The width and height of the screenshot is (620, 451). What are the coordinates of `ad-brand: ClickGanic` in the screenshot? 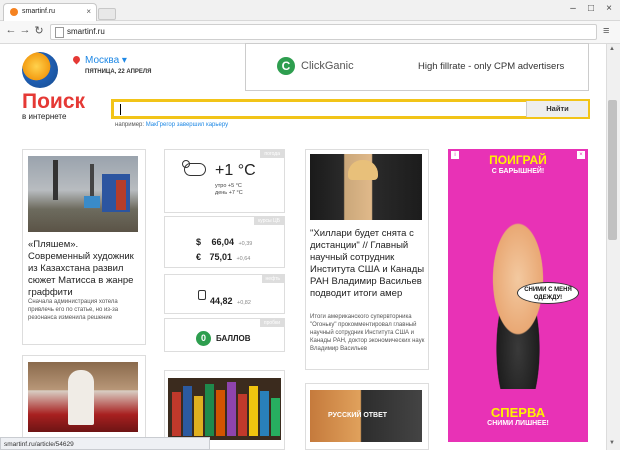 It's located at (327, 66).